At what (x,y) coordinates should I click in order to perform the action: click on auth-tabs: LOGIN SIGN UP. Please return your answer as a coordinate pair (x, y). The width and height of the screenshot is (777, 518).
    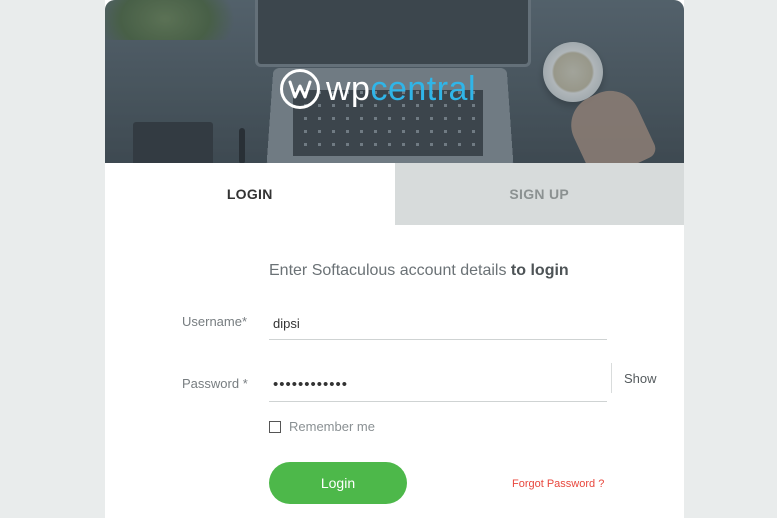
    Looking at the image, I should click on (394, 194).